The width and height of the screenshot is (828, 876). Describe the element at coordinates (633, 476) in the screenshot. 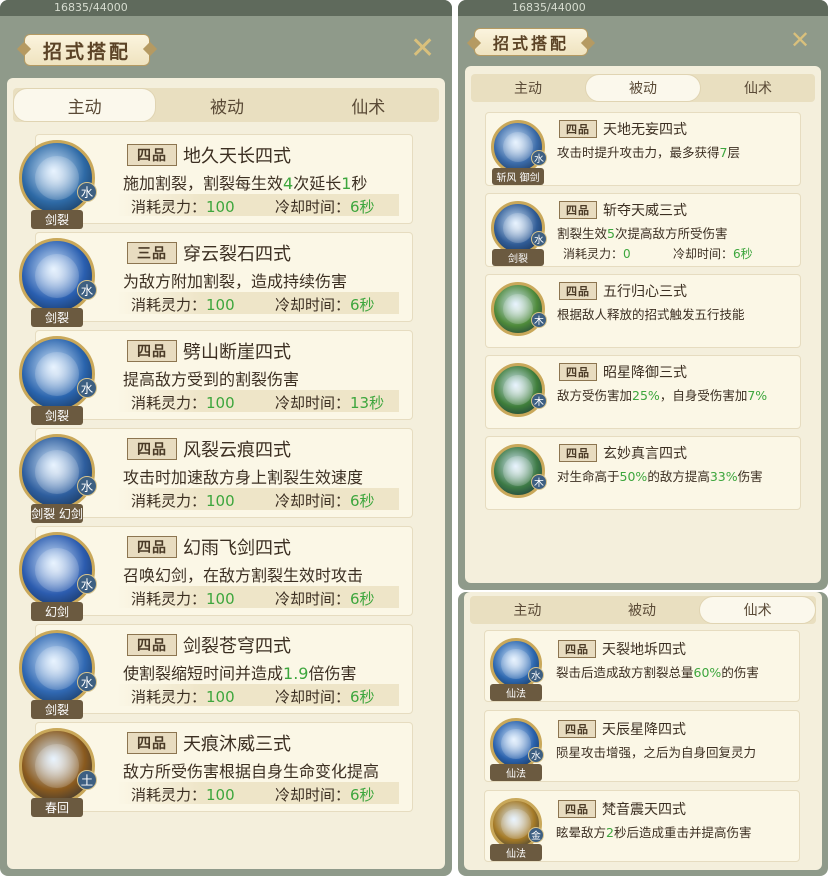

I see `desc-part: 50%` at that location.